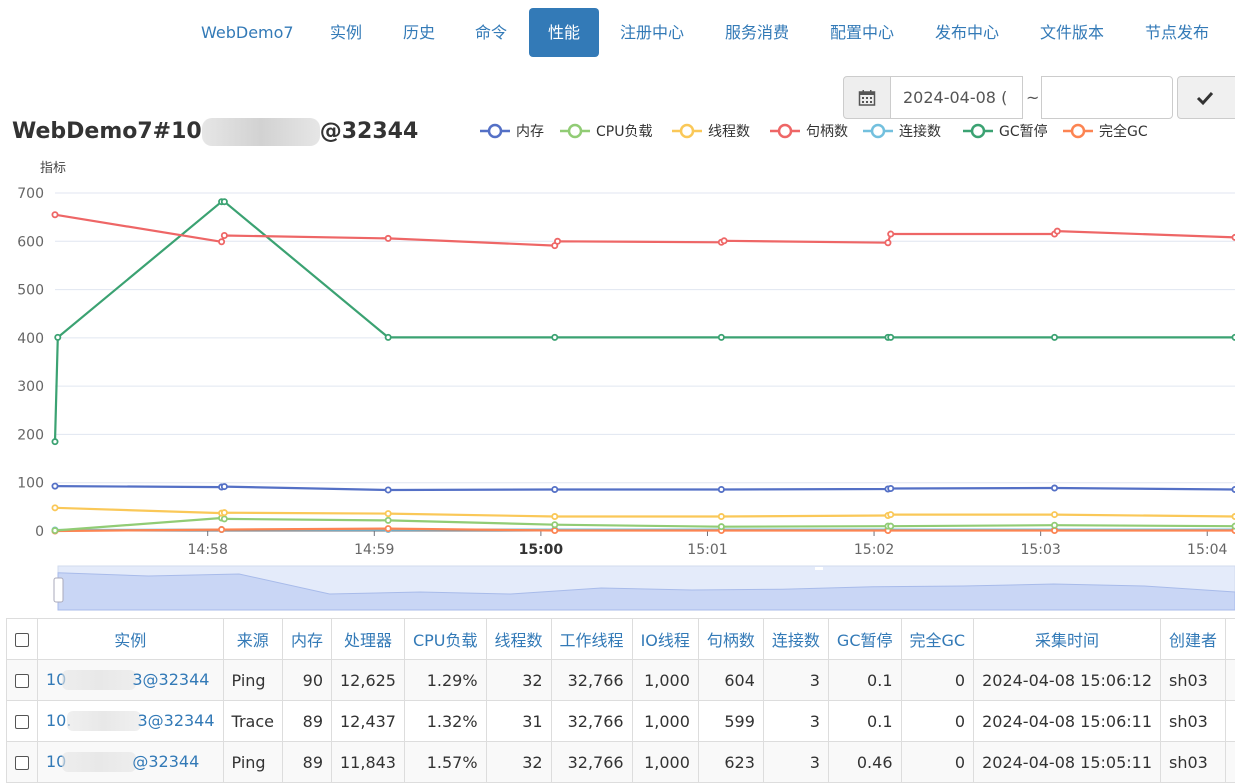 The height and width of the screenshot is (783, 1235). I want to click on y-tick-label: 500, so click(30, 291).